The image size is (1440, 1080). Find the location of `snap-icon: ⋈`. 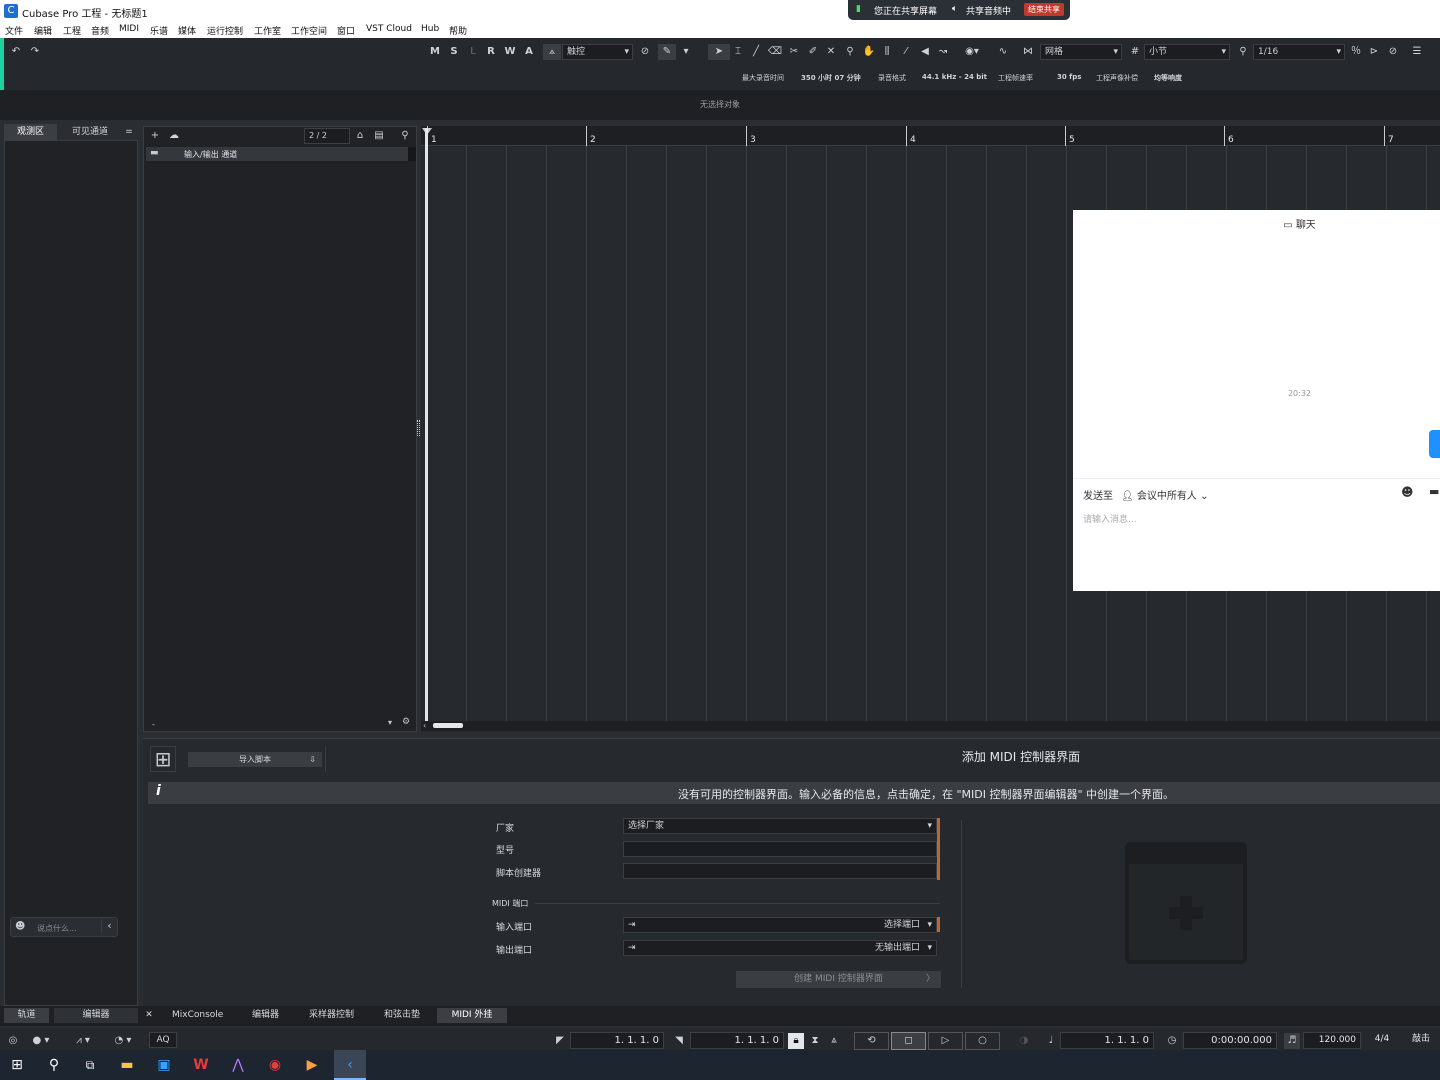

snap-icon: ⋈ is located at coordinates (1028, 52).